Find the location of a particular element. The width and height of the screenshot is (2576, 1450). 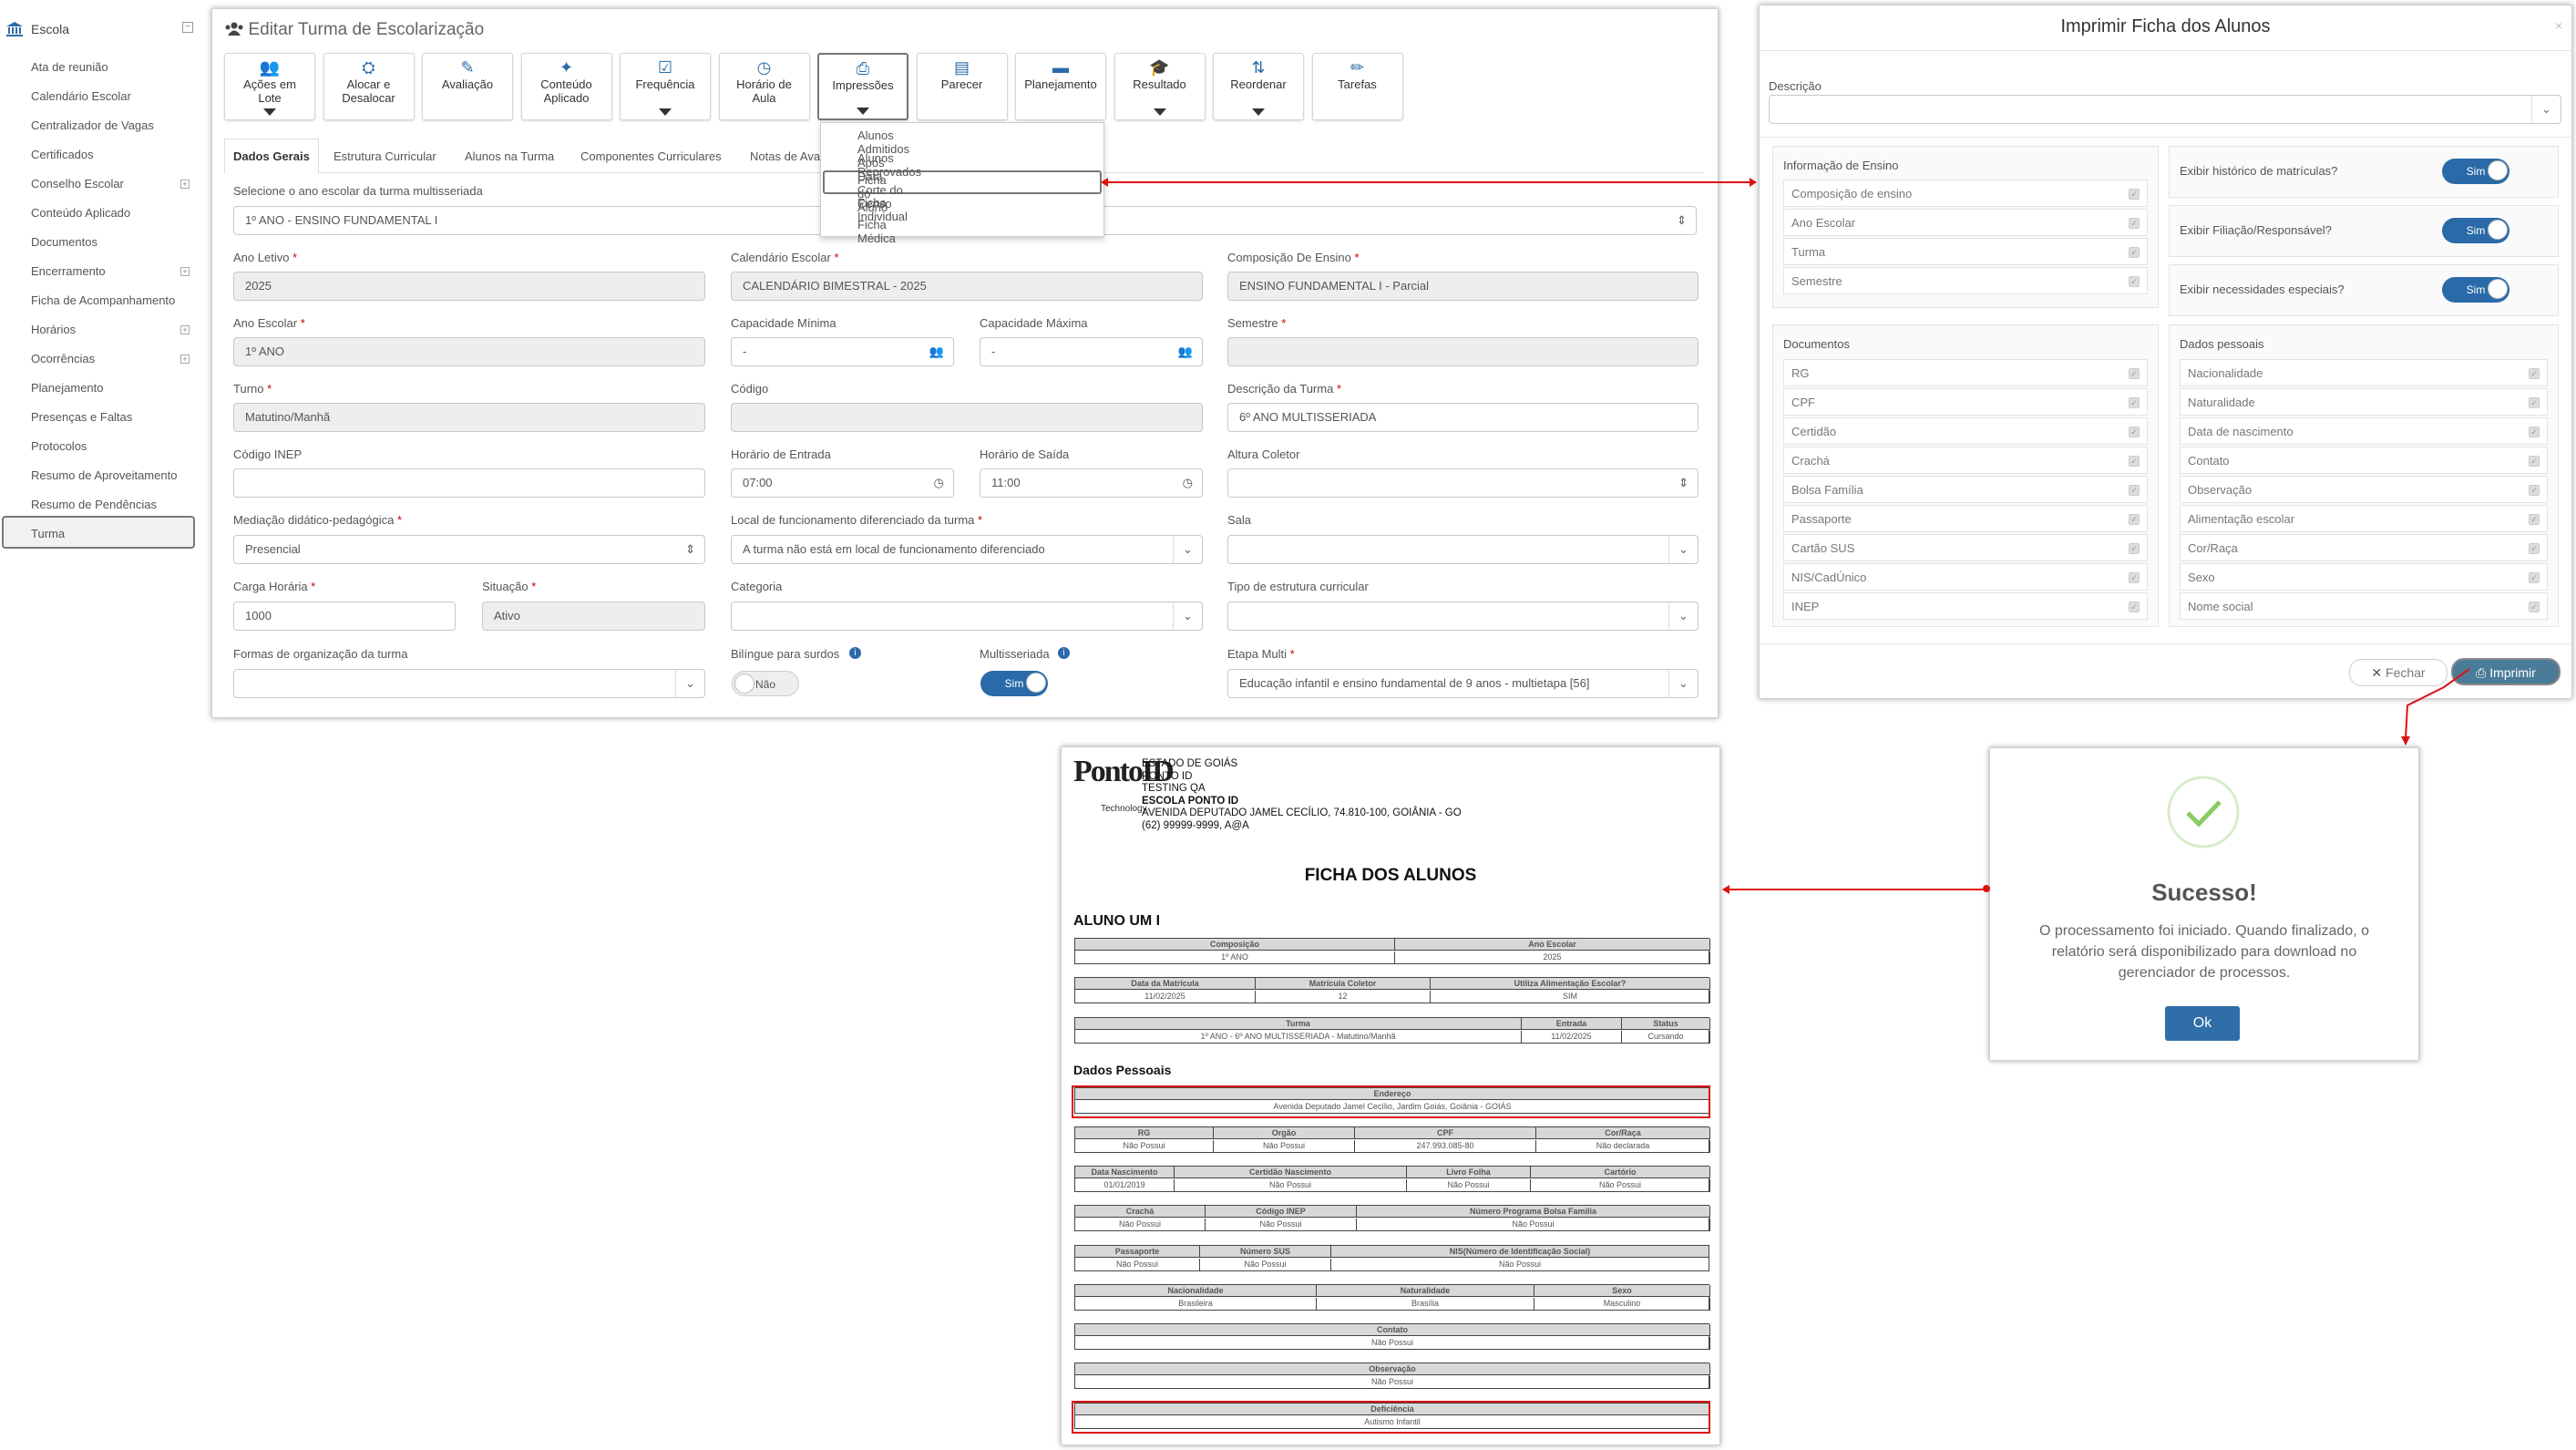

collapse-icon: − is located at coordinates (188, 27).